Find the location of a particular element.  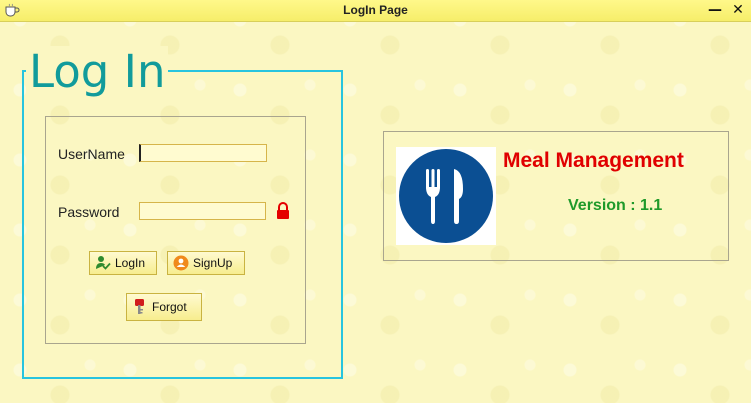

fork-knife-icon is located at coordinates (446, 196).